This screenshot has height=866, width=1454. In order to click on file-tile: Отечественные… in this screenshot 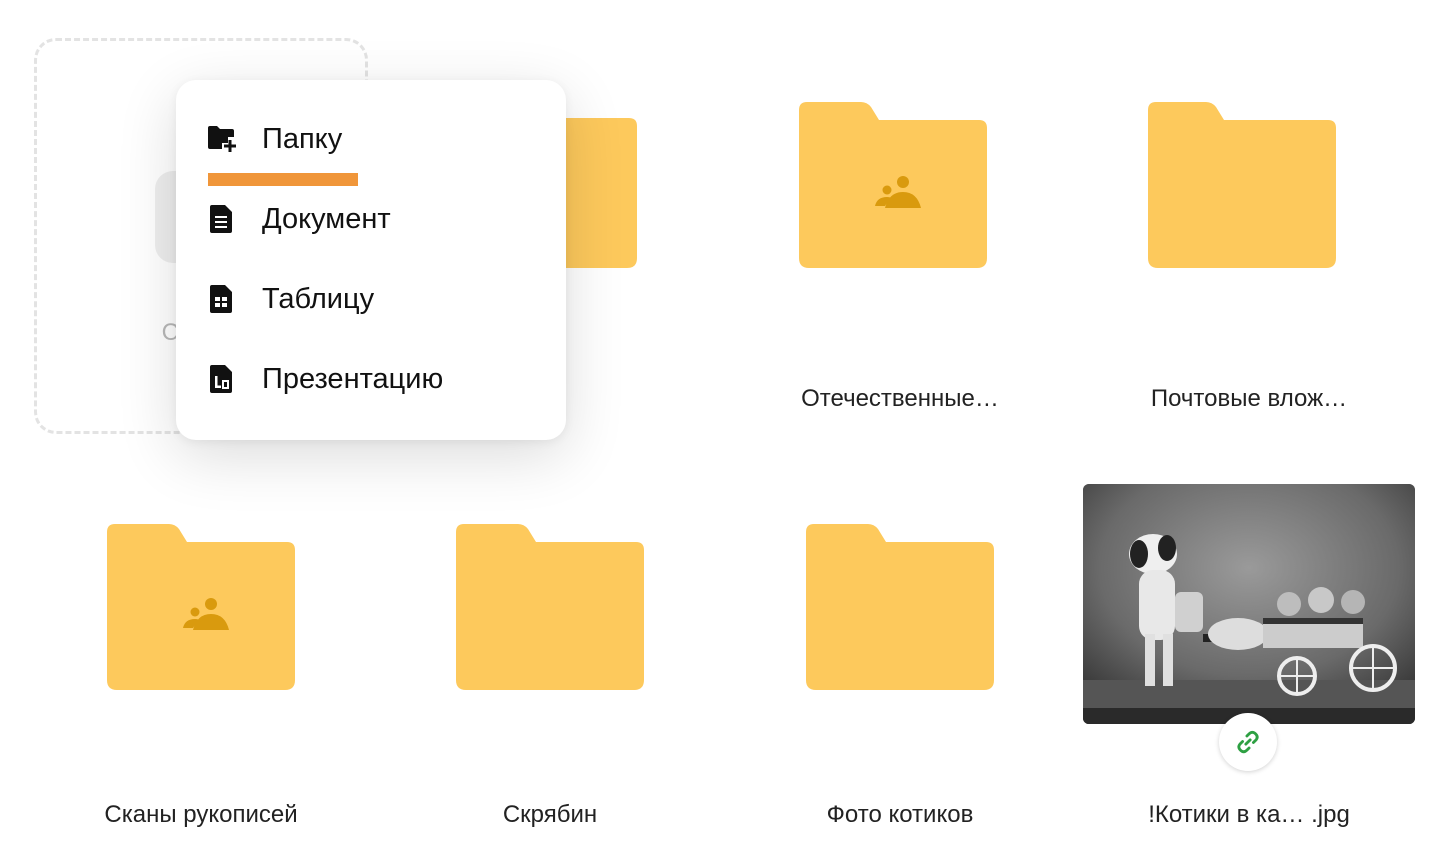, I will do `click(900, 236)`.